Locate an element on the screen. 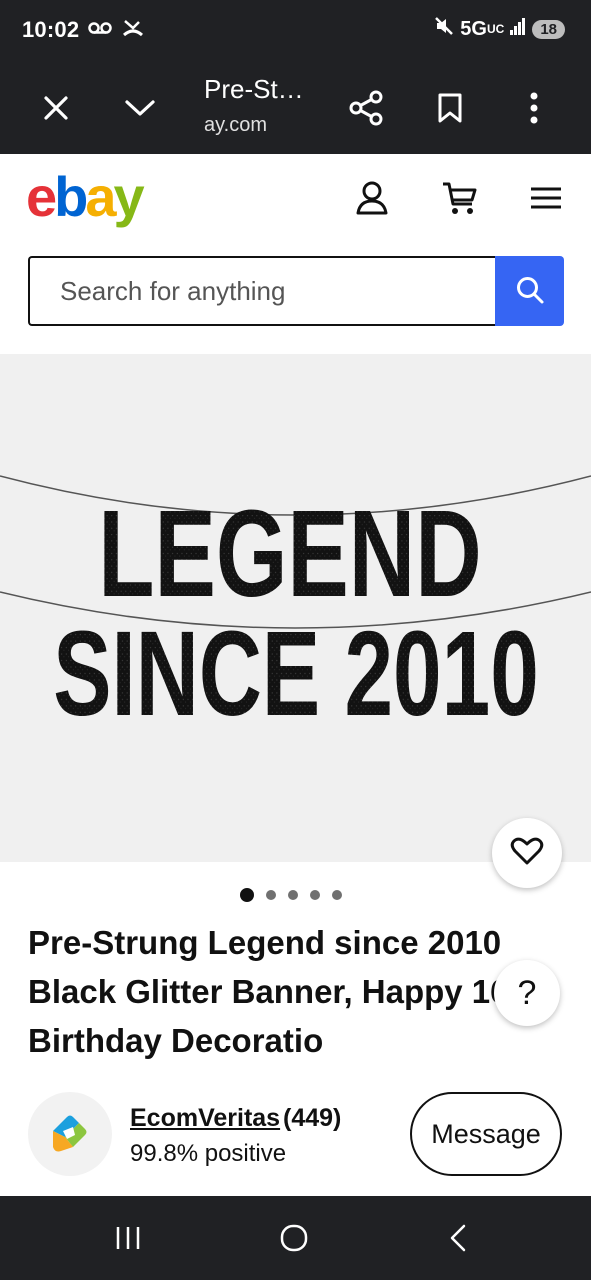 The image size is (591, 1280). search-input is located at coordinates (262, 291).